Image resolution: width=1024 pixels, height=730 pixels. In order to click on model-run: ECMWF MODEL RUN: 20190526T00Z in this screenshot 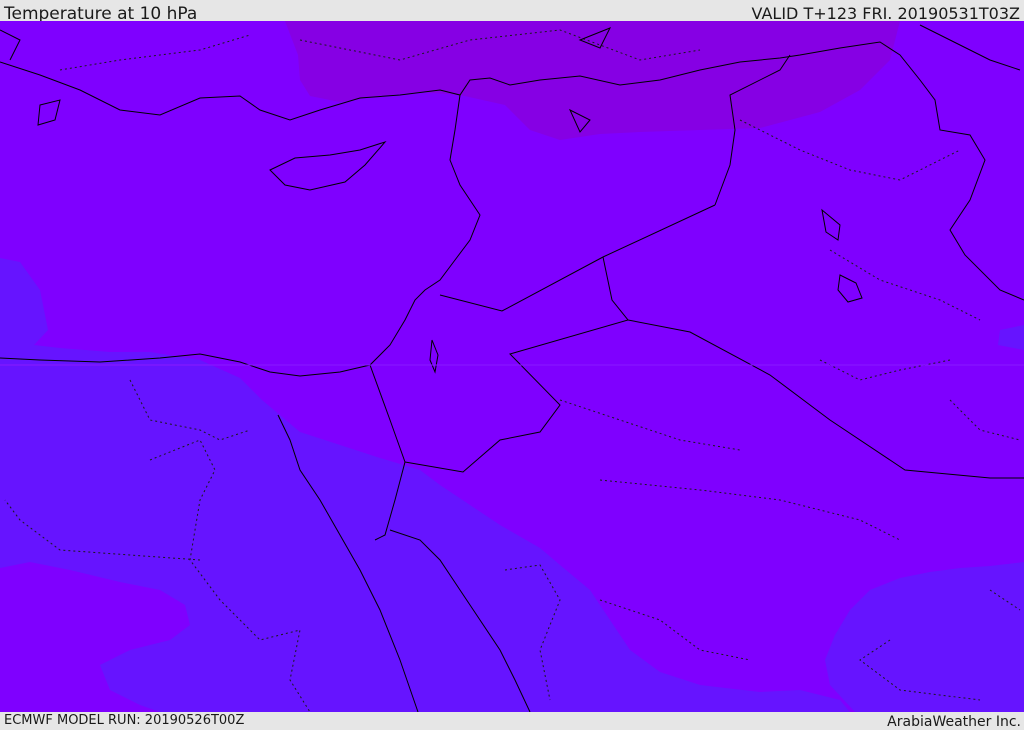, I will do `click(124, 720)`.